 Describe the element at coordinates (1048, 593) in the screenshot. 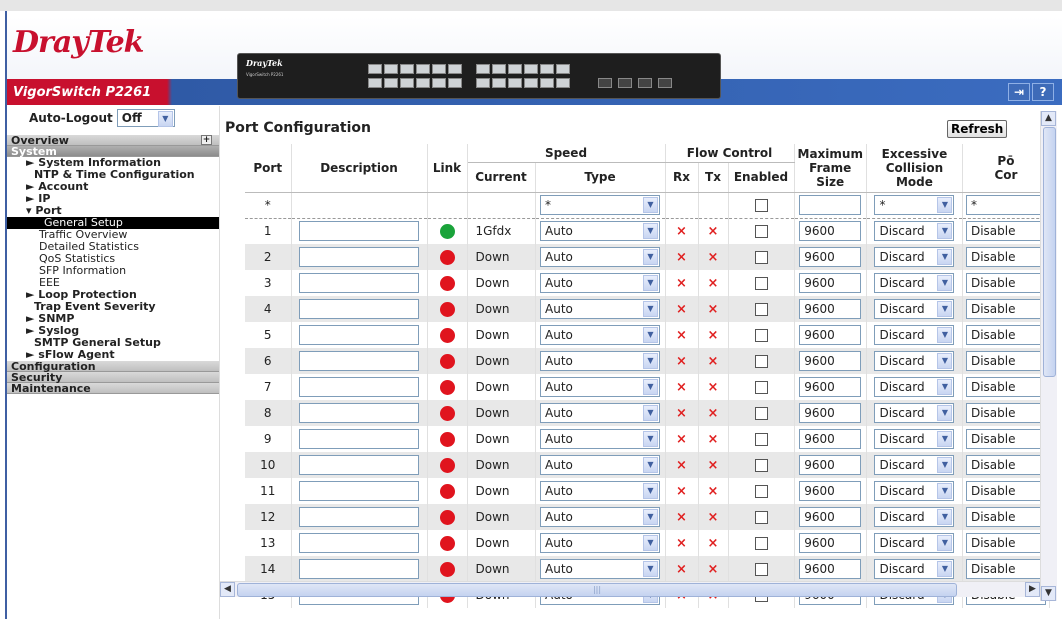

I see `scroll-down-icon: ▼` at that location.